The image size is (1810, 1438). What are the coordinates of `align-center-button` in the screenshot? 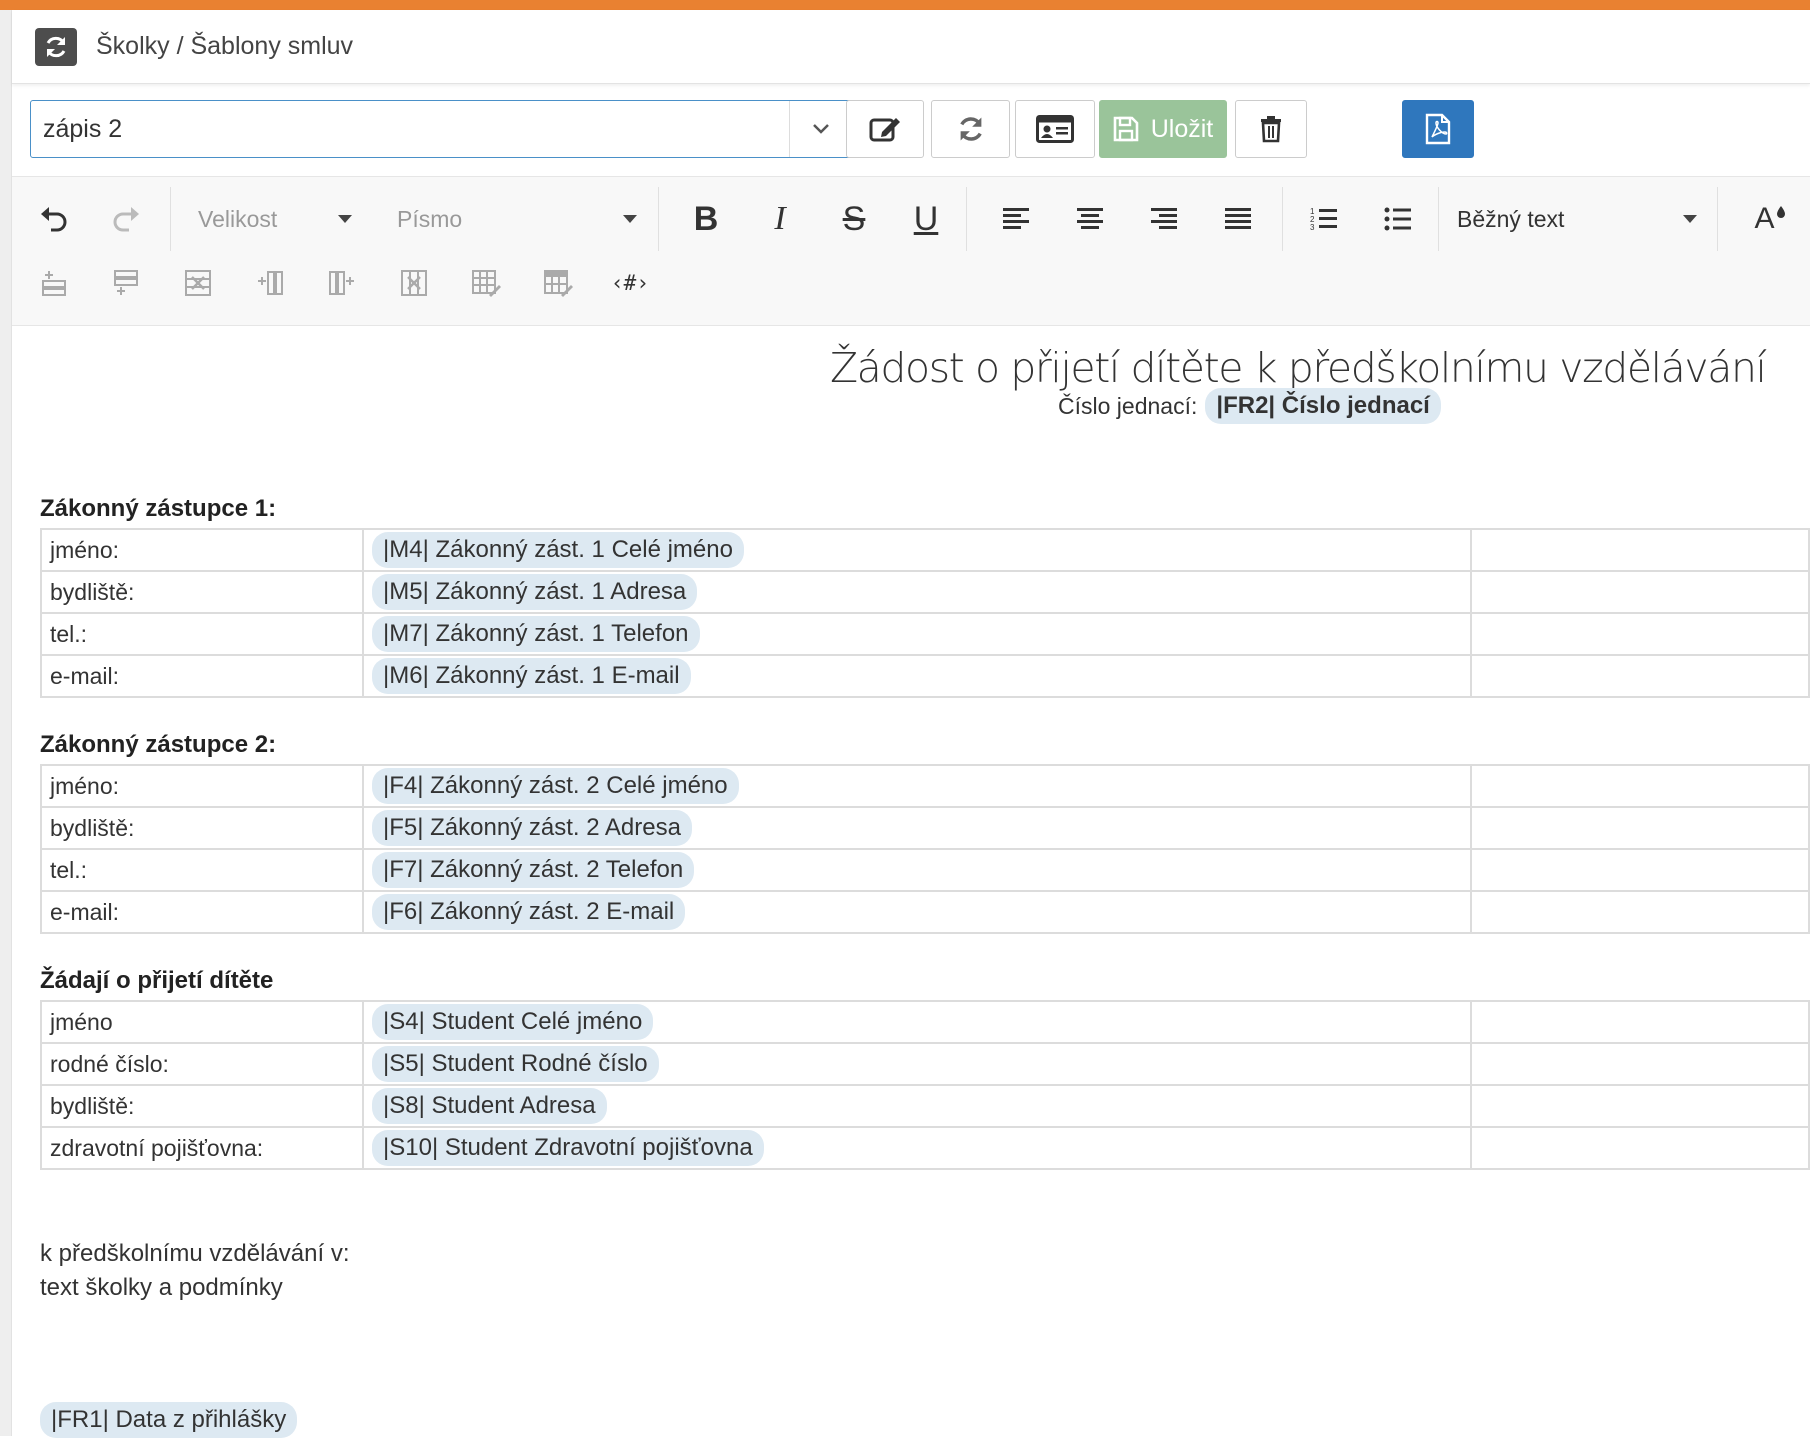 It's located at (1090, 219).